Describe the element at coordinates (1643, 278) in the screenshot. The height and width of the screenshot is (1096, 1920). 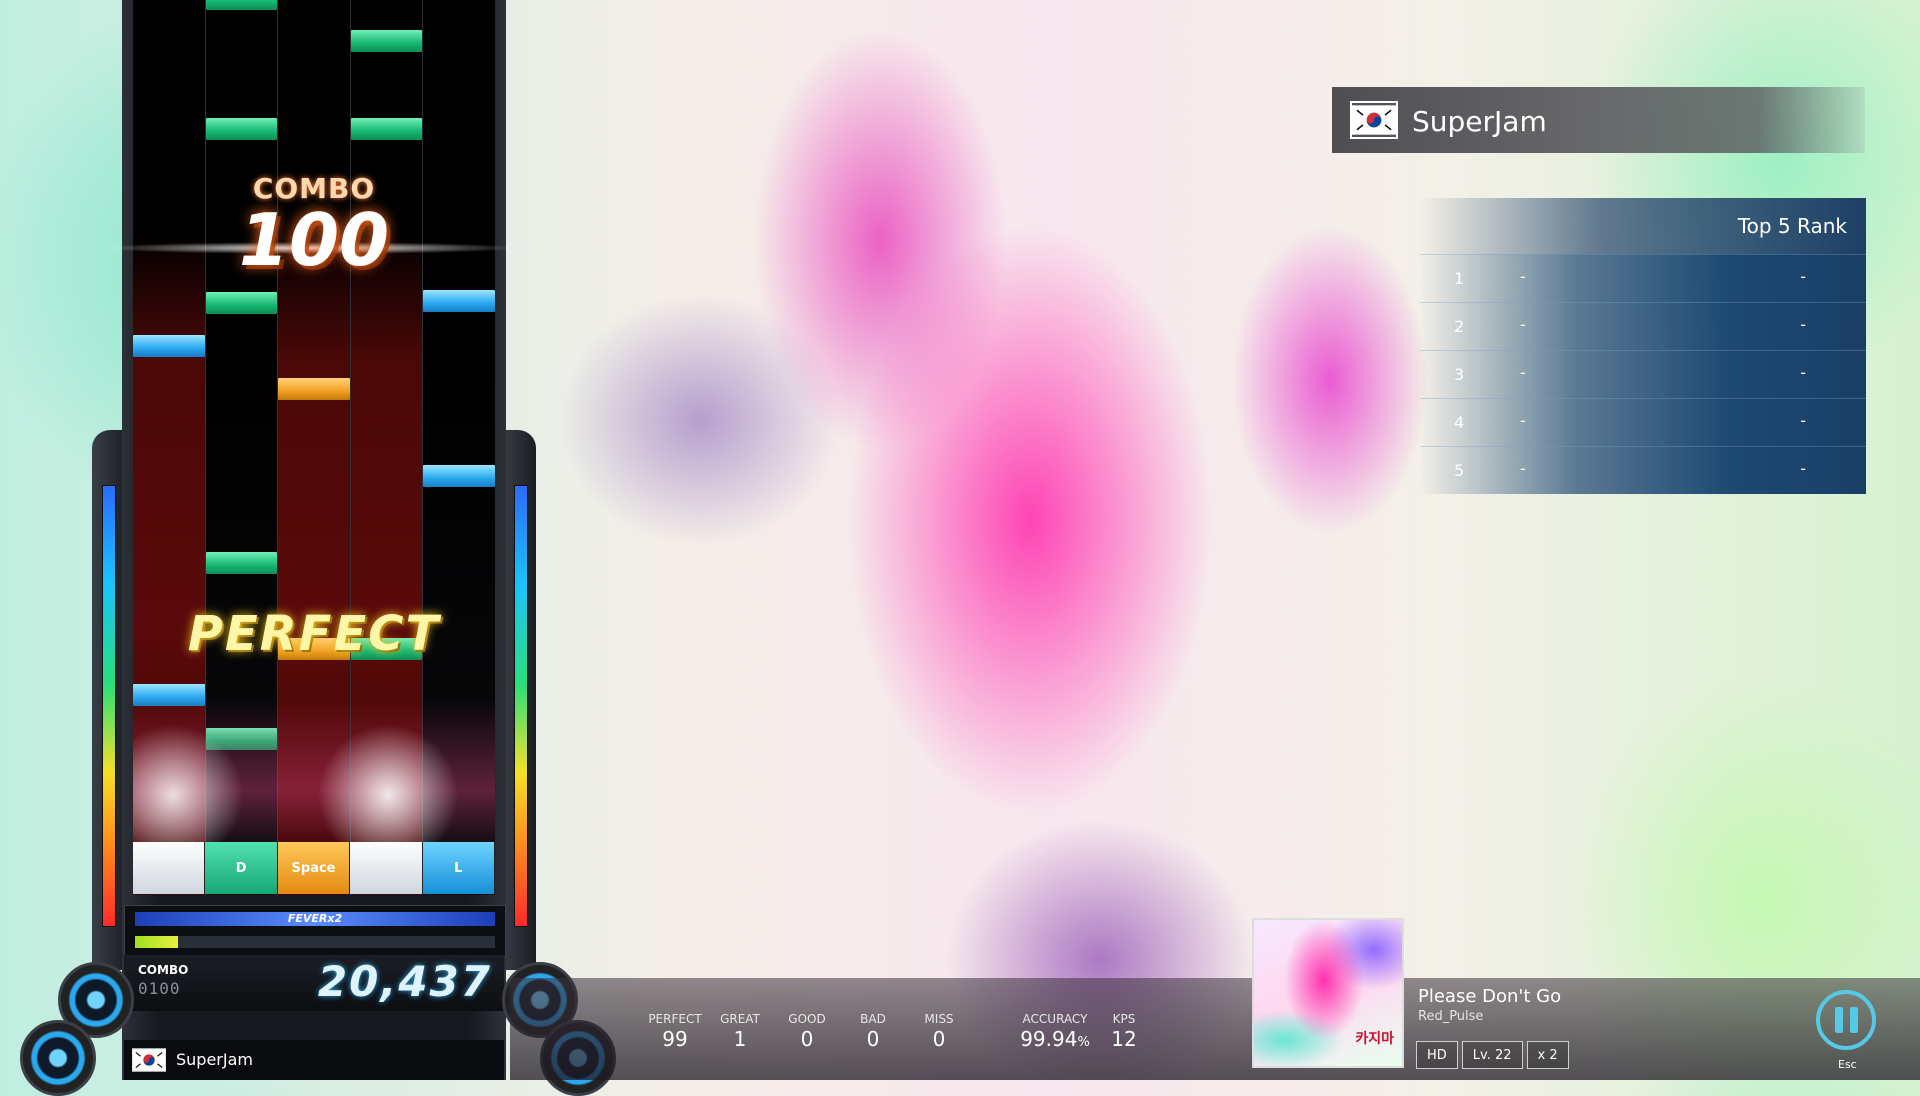
I see `rank-row: 1 - -` at that location.